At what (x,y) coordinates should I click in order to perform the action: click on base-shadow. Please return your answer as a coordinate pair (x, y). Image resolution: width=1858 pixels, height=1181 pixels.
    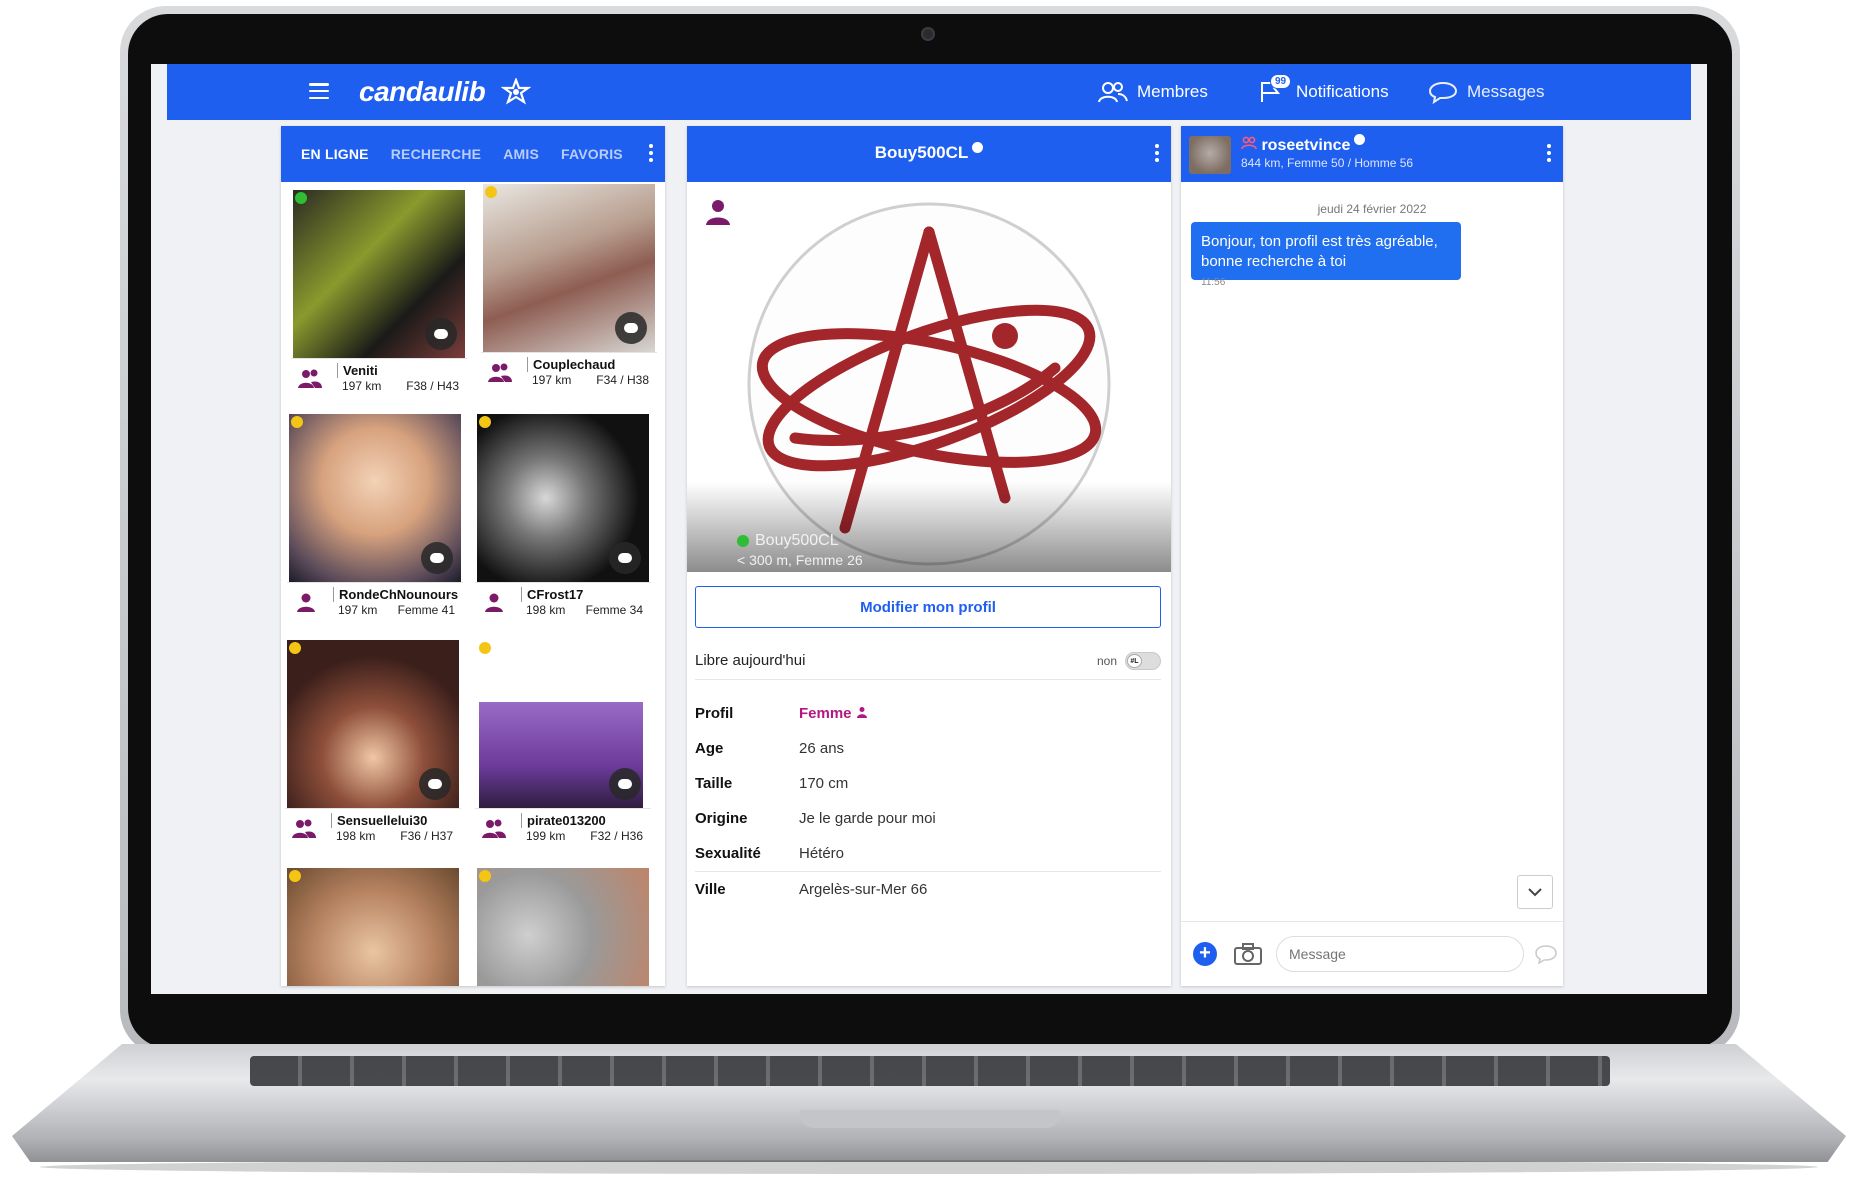
    Looking at the image, I should click on (929, 1167).